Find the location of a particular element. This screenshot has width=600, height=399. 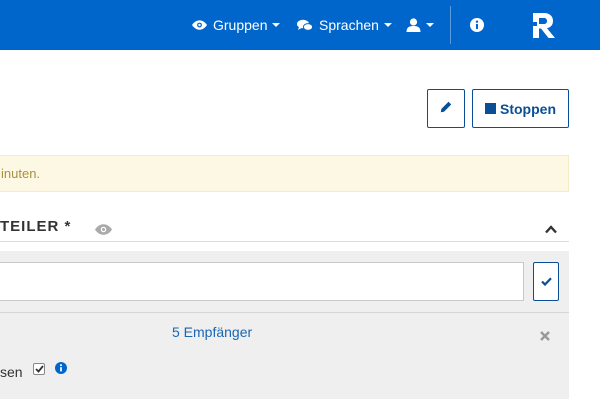

info-icon is located at coordinates (477, 25).